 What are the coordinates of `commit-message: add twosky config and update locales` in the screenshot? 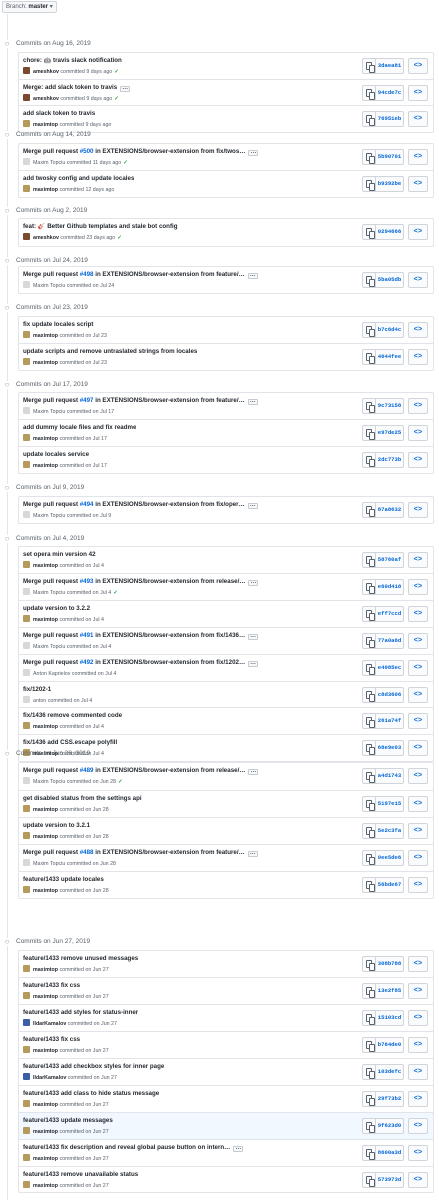 It's located at (78, 179).